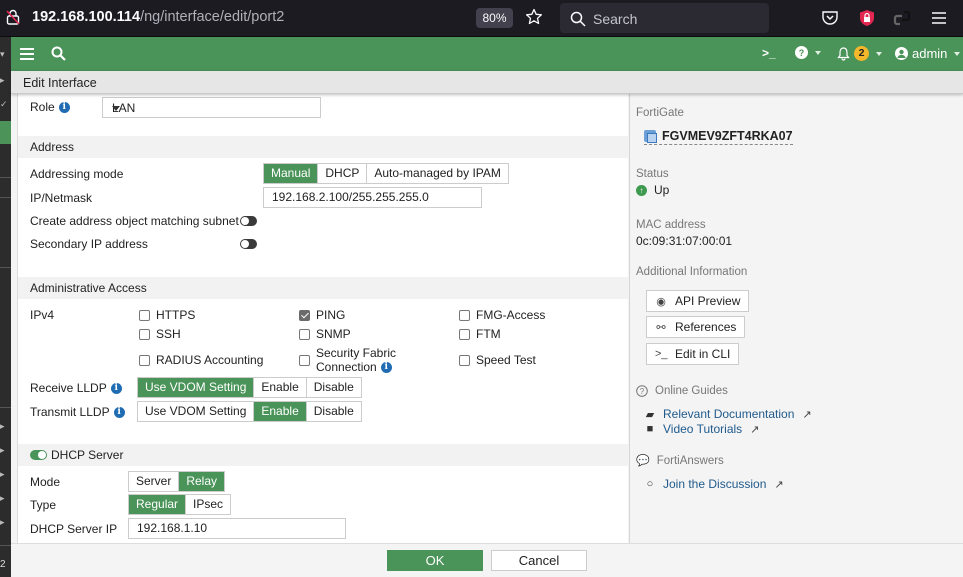 This screenshot has height=577, width=963. I want to click on role-select: LAN, so click(211, 107).